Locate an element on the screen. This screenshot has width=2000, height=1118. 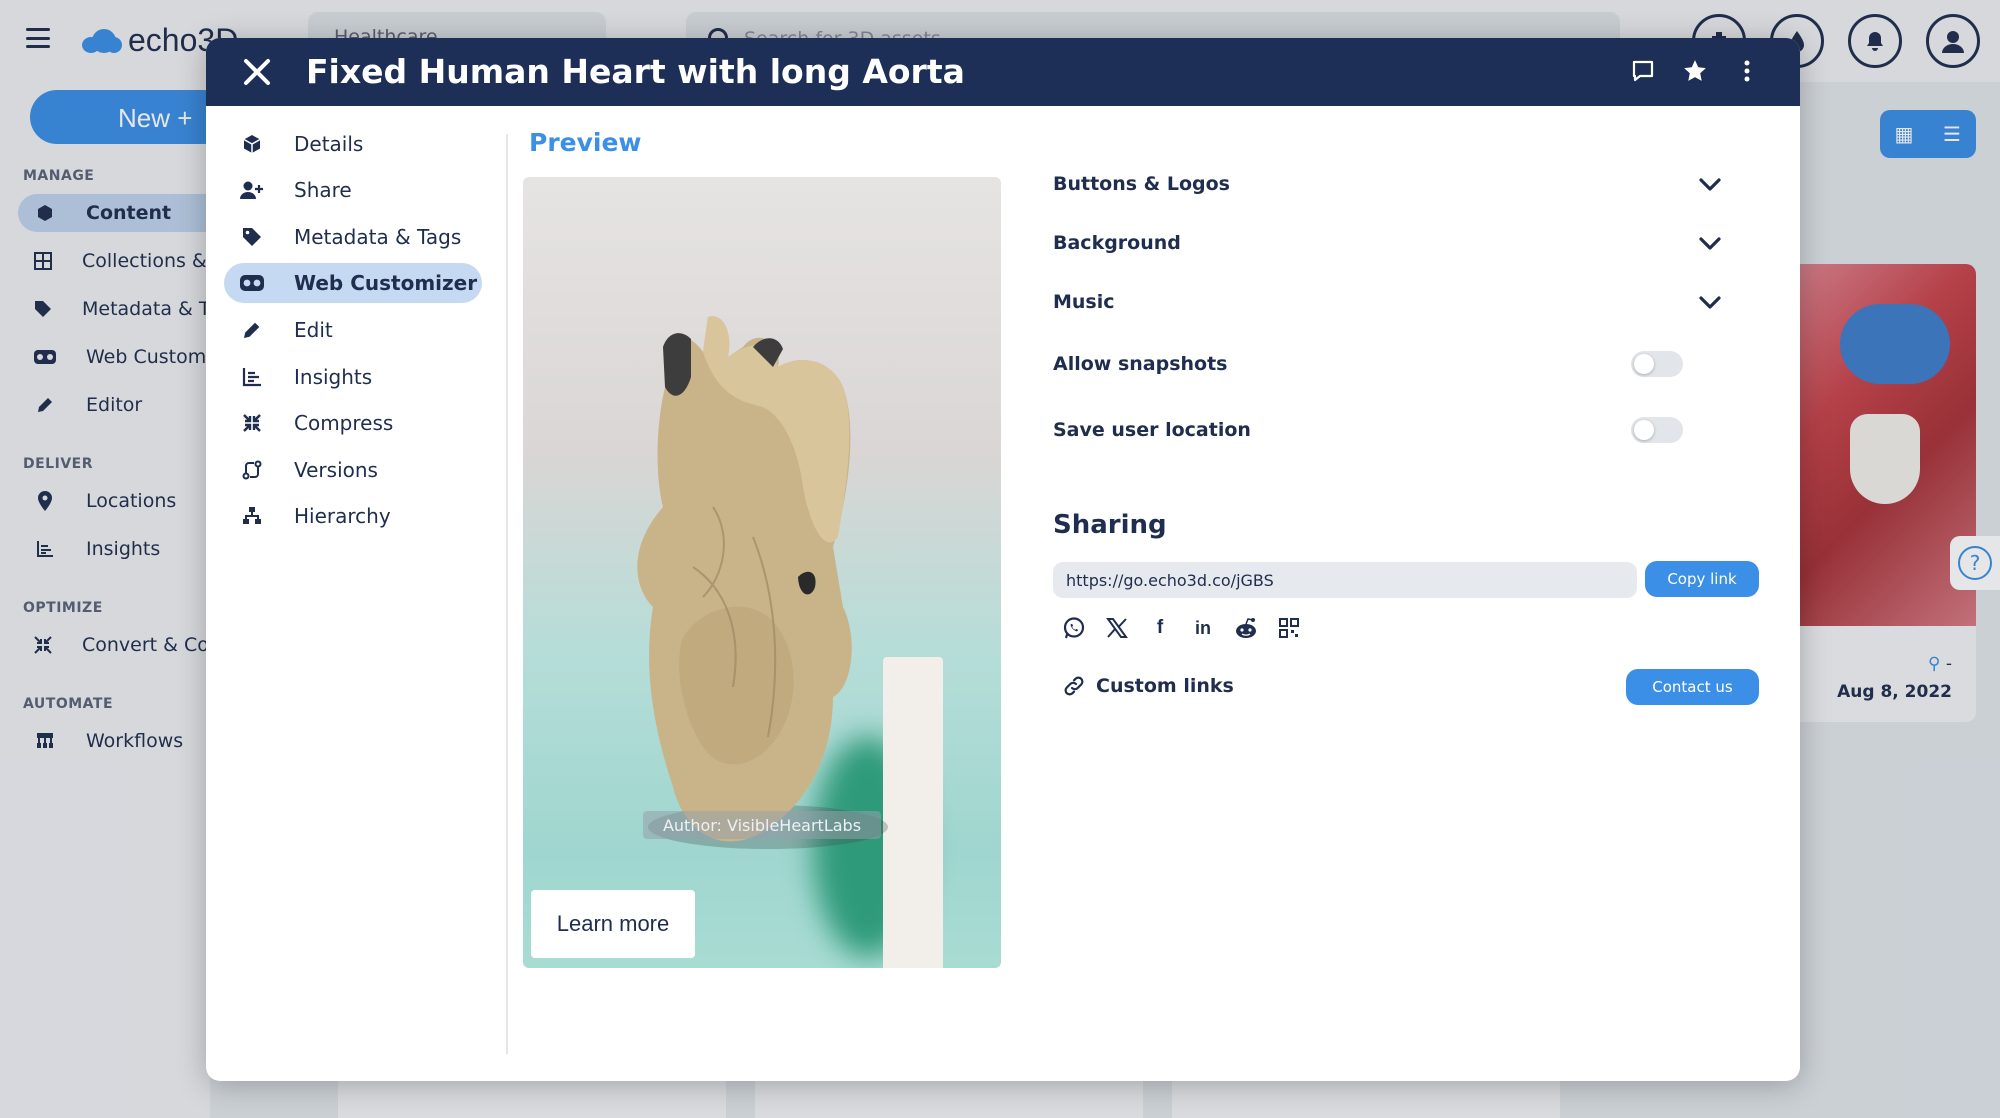
linkedin-icon: in is located at coordinates (1203, 628).